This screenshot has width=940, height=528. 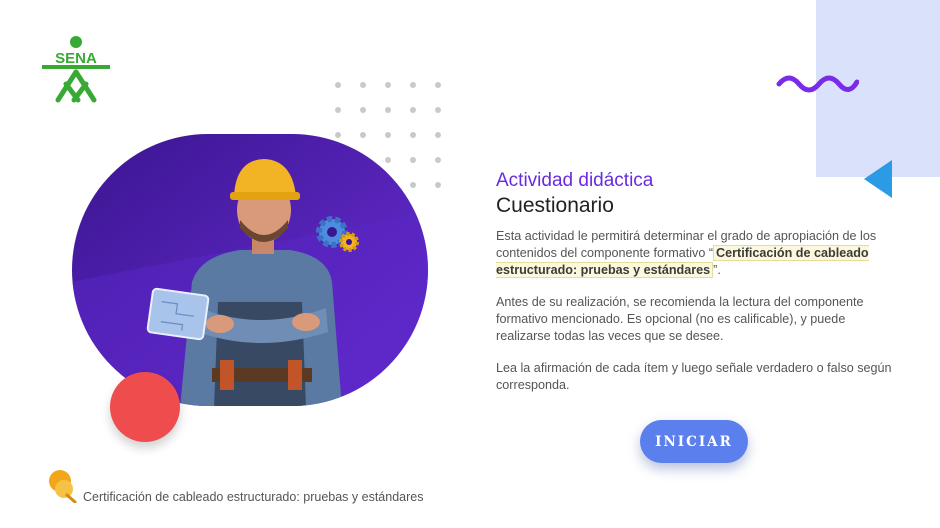 What do you see at coordinates (76, 58) in the screenshot?
I see `logo-text: SENA` at bounding box center [76, 58].